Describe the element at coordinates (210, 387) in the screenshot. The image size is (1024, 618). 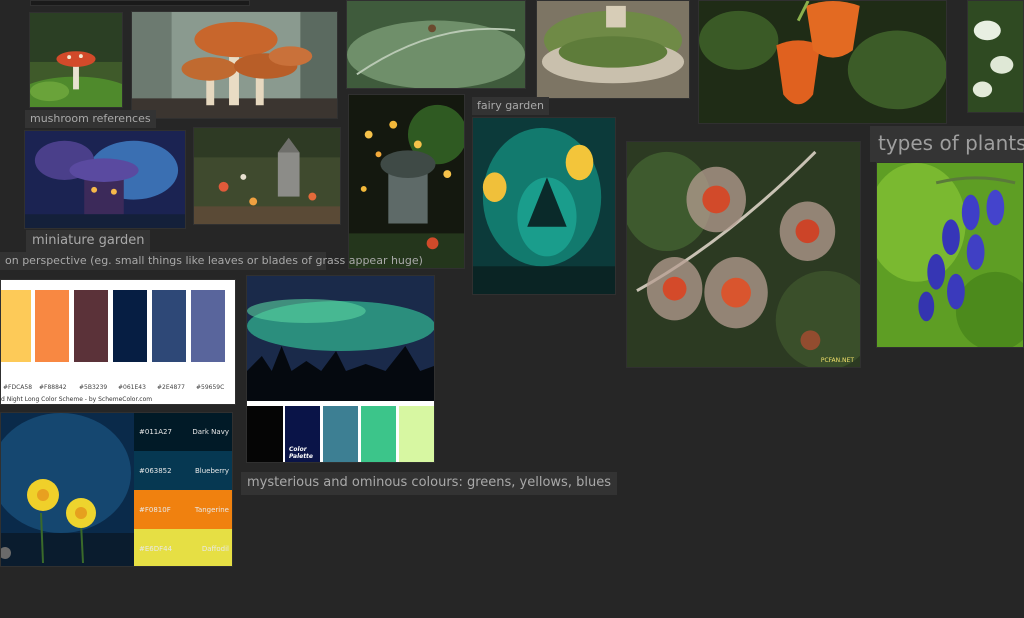
I see `swatch-code: #59659C` at that location.